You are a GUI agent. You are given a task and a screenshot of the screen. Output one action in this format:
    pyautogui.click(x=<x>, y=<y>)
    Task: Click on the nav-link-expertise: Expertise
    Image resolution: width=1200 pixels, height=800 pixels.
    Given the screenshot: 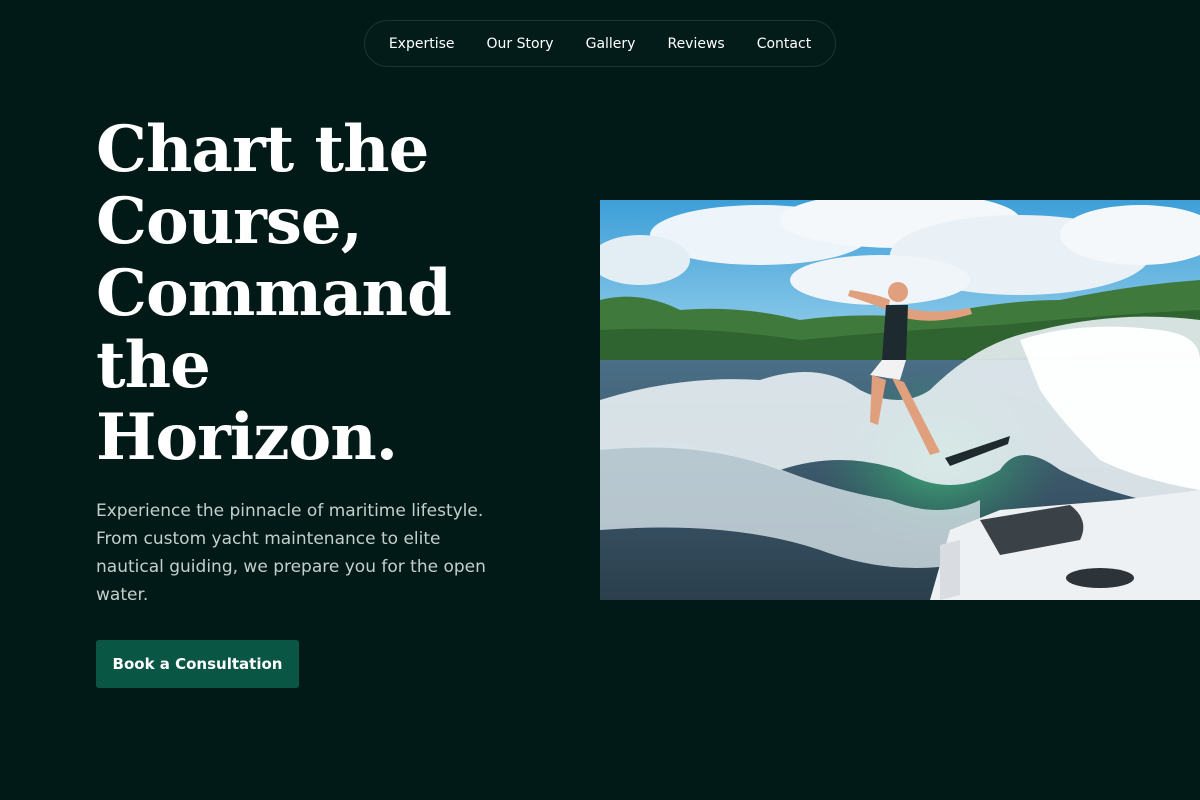 What is the action you would take?
    pyautogui.click(x=422, y=44)
    